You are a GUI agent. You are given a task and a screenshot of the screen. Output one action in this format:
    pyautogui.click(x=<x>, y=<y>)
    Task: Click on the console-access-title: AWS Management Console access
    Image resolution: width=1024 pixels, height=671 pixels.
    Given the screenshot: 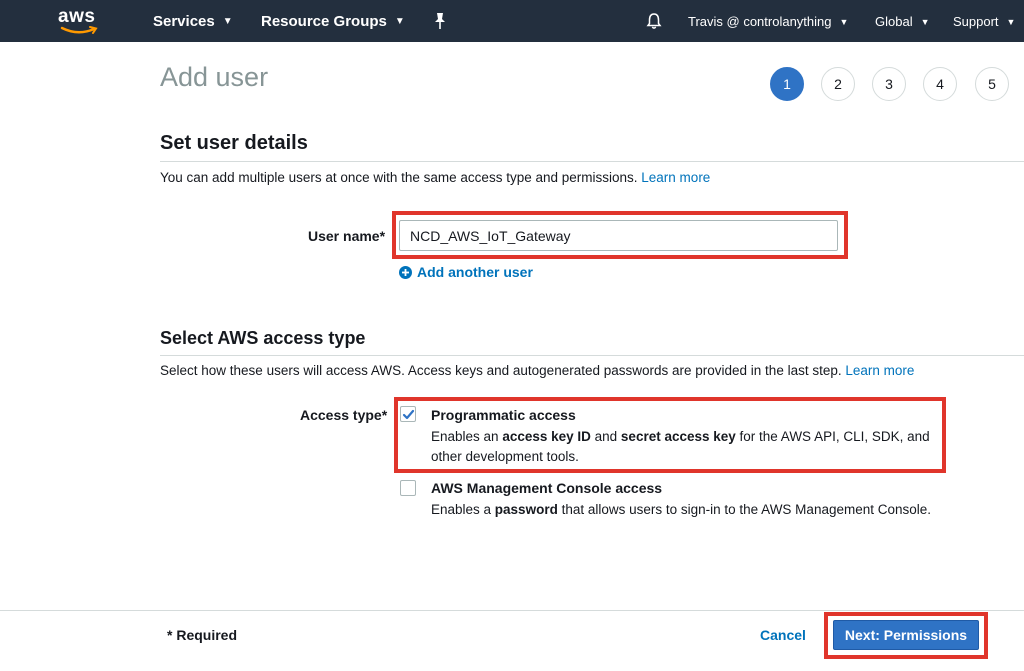 What is the action you would take?
    pyautogui.click(x=547, y=488)
    